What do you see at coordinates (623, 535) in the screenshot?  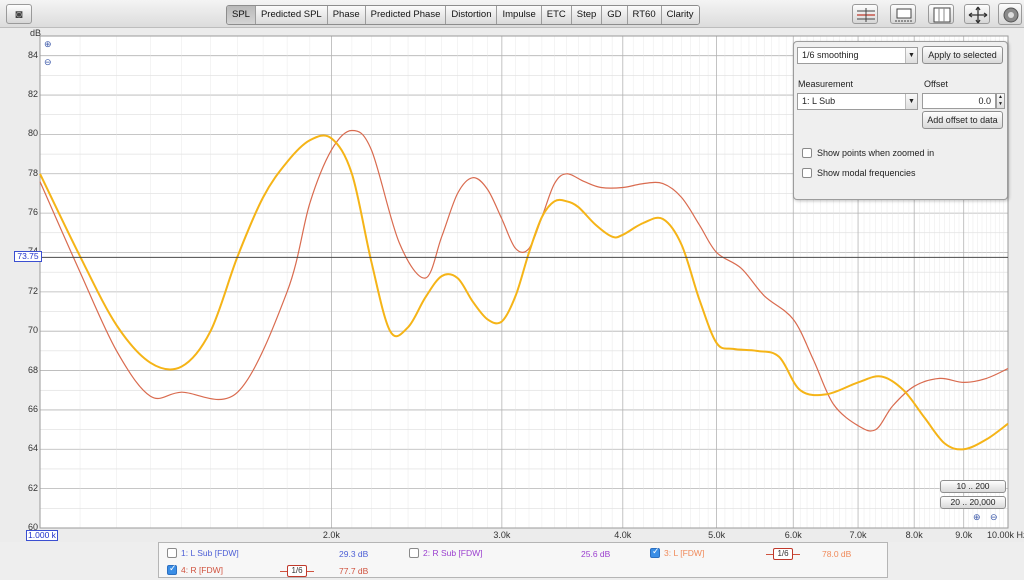 I see `x-tick-label: 4.0k` at bounding box center [623, 535].